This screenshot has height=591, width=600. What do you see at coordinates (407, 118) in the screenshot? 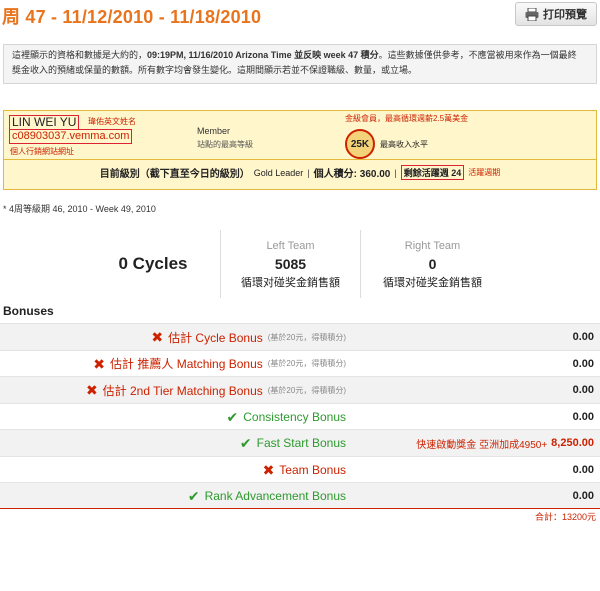
I see `gold-member-note: 金級會員，最高循環週薪2.5萬美金` at bounding box center [407, 118].